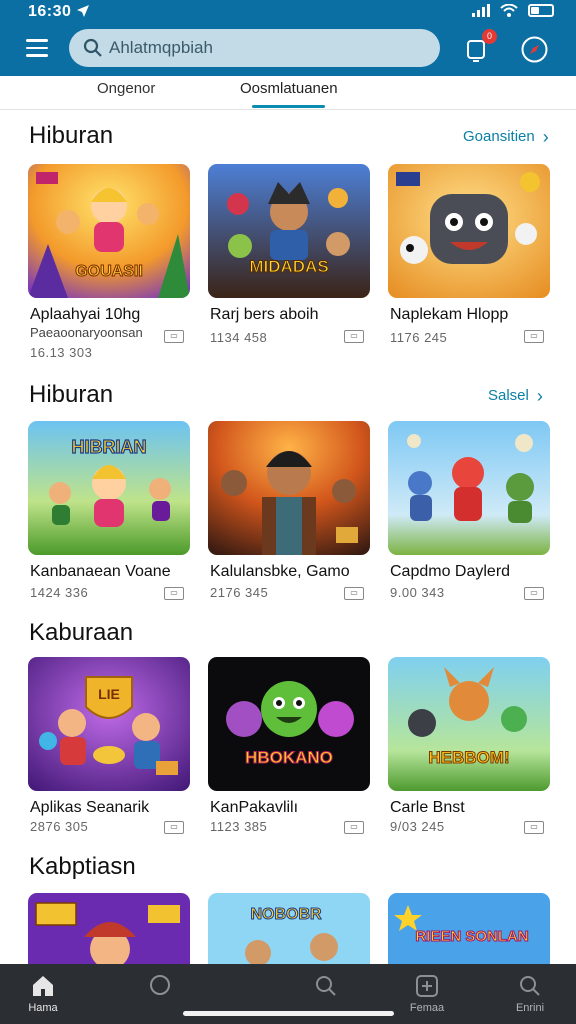  Describe the element at coordinates (81, 632) in the screenshot. I see `section-title: Kaburaan` at that location.